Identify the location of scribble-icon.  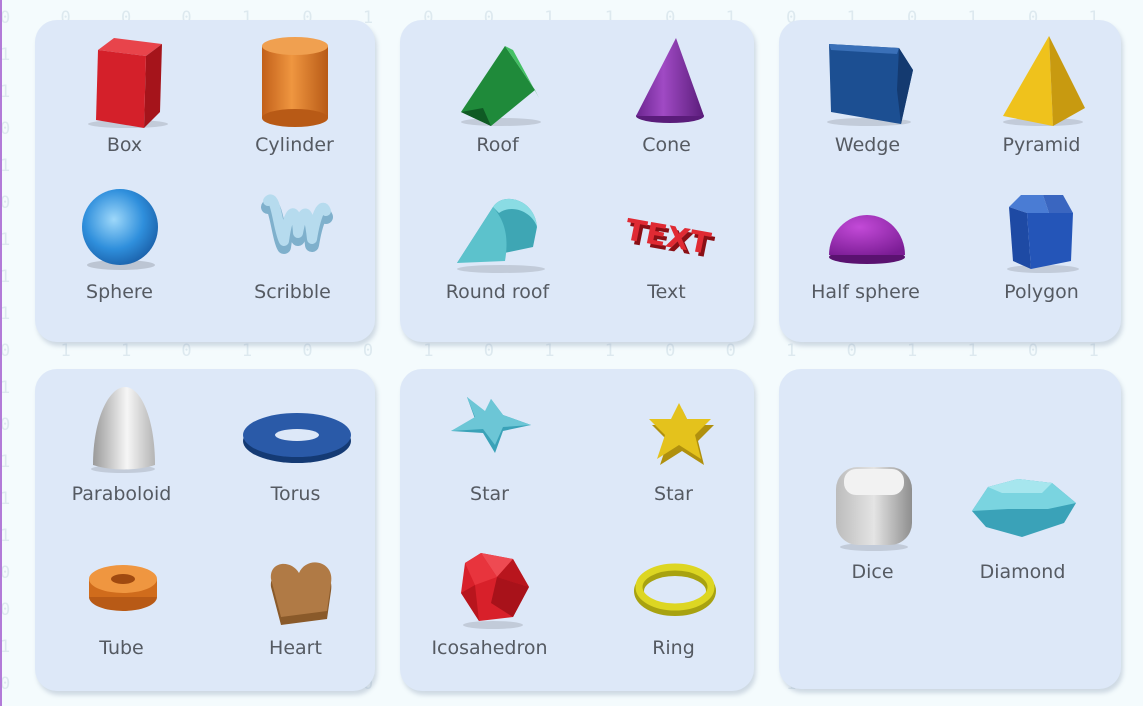
(296, 224).